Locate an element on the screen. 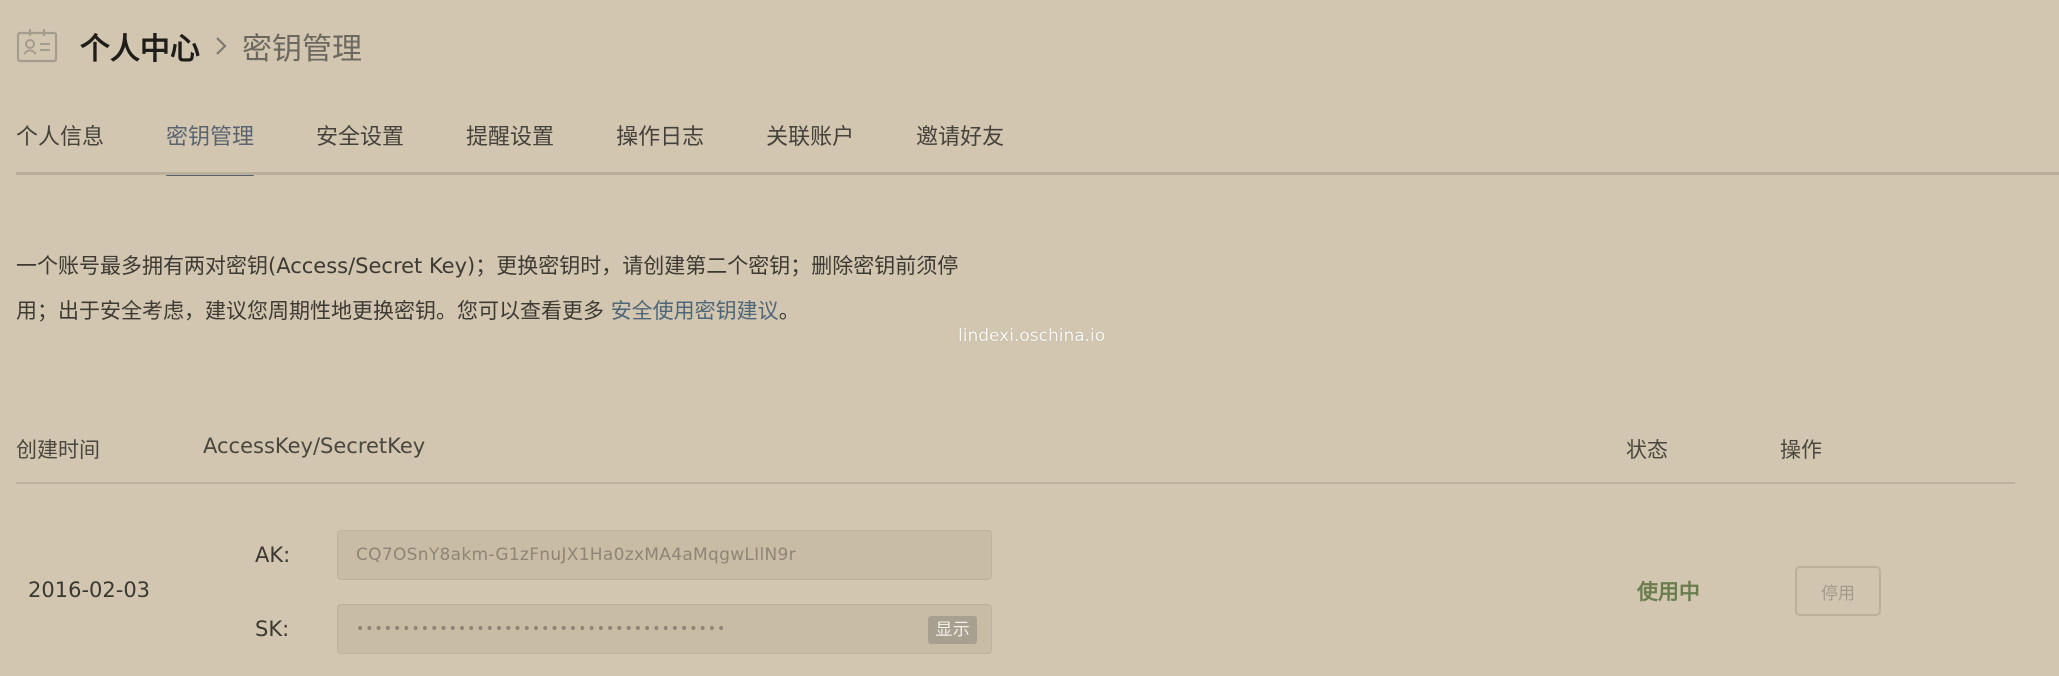  notice-line-2-text: 用；出于安全考虑，建议您周期性地更换密钥。您可以查看更多 is located at coordinates (313, 311).